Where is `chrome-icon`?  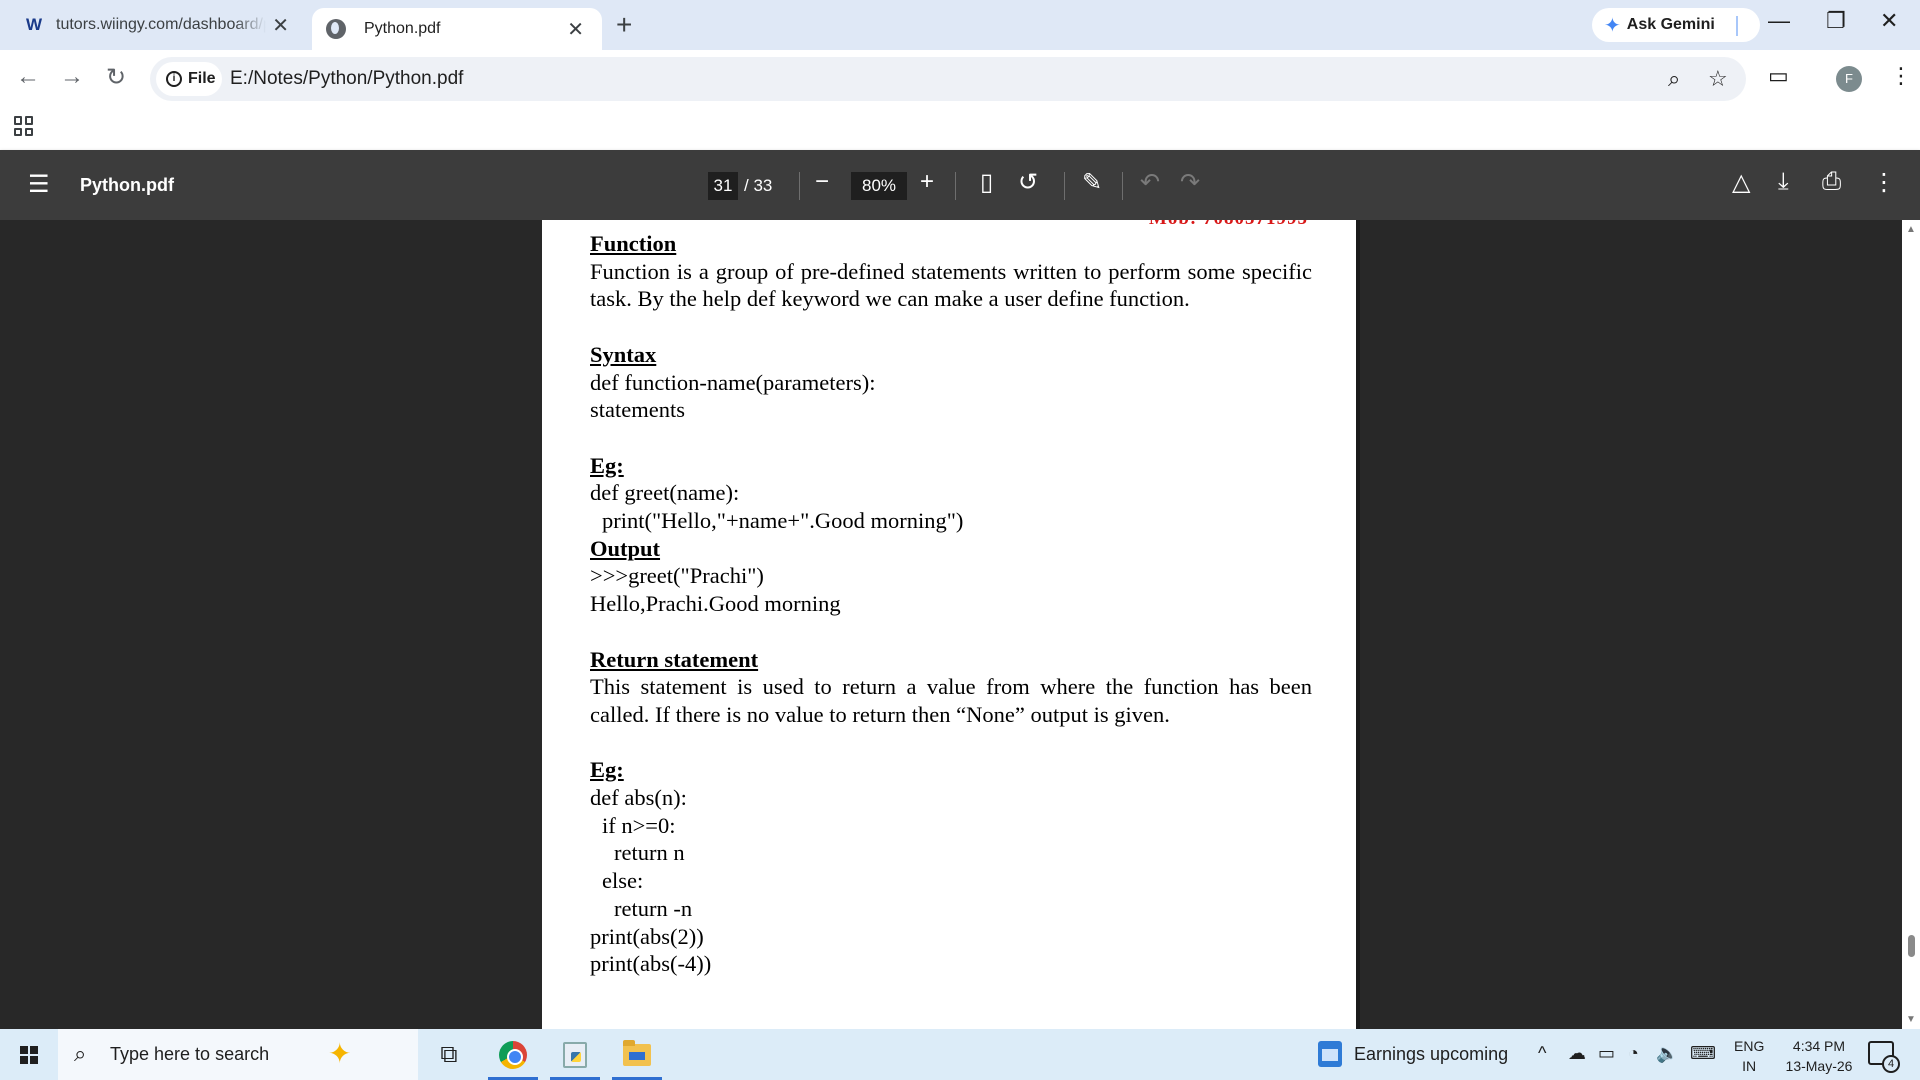 chrome-icon is located at coordinates (513, 1054).